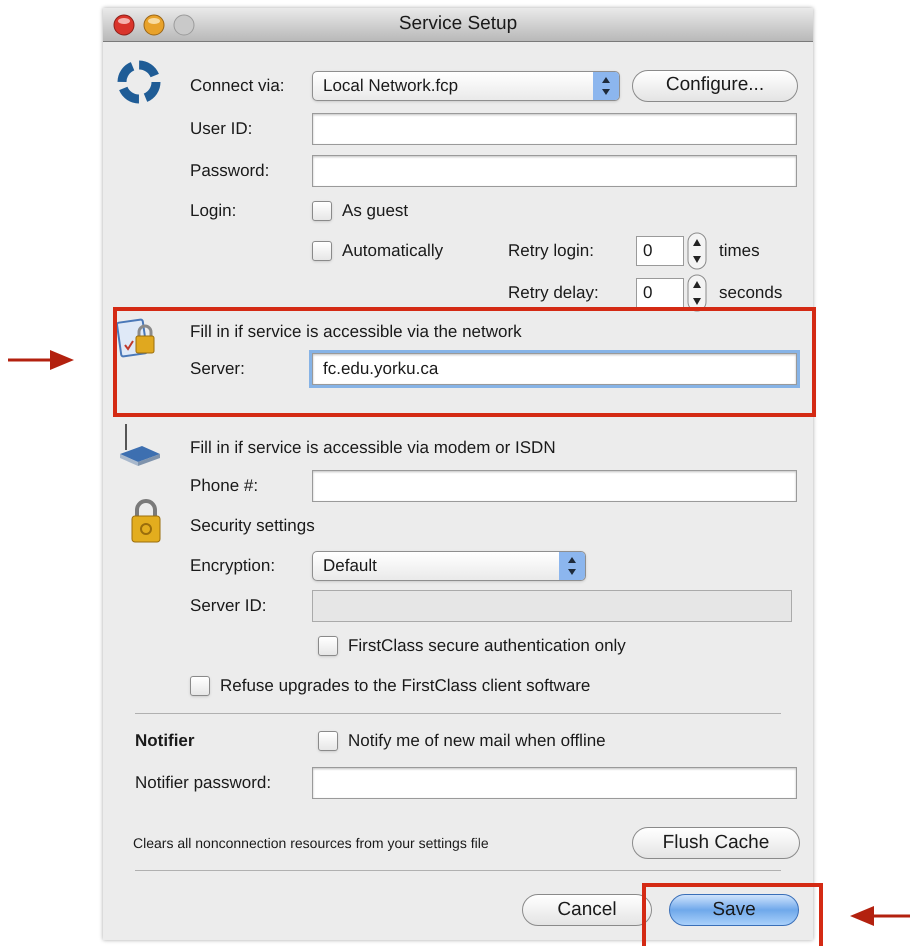 This screenshot has height=946, width=910. I want to click on checkbox-label: As guest, so click(375, 211).